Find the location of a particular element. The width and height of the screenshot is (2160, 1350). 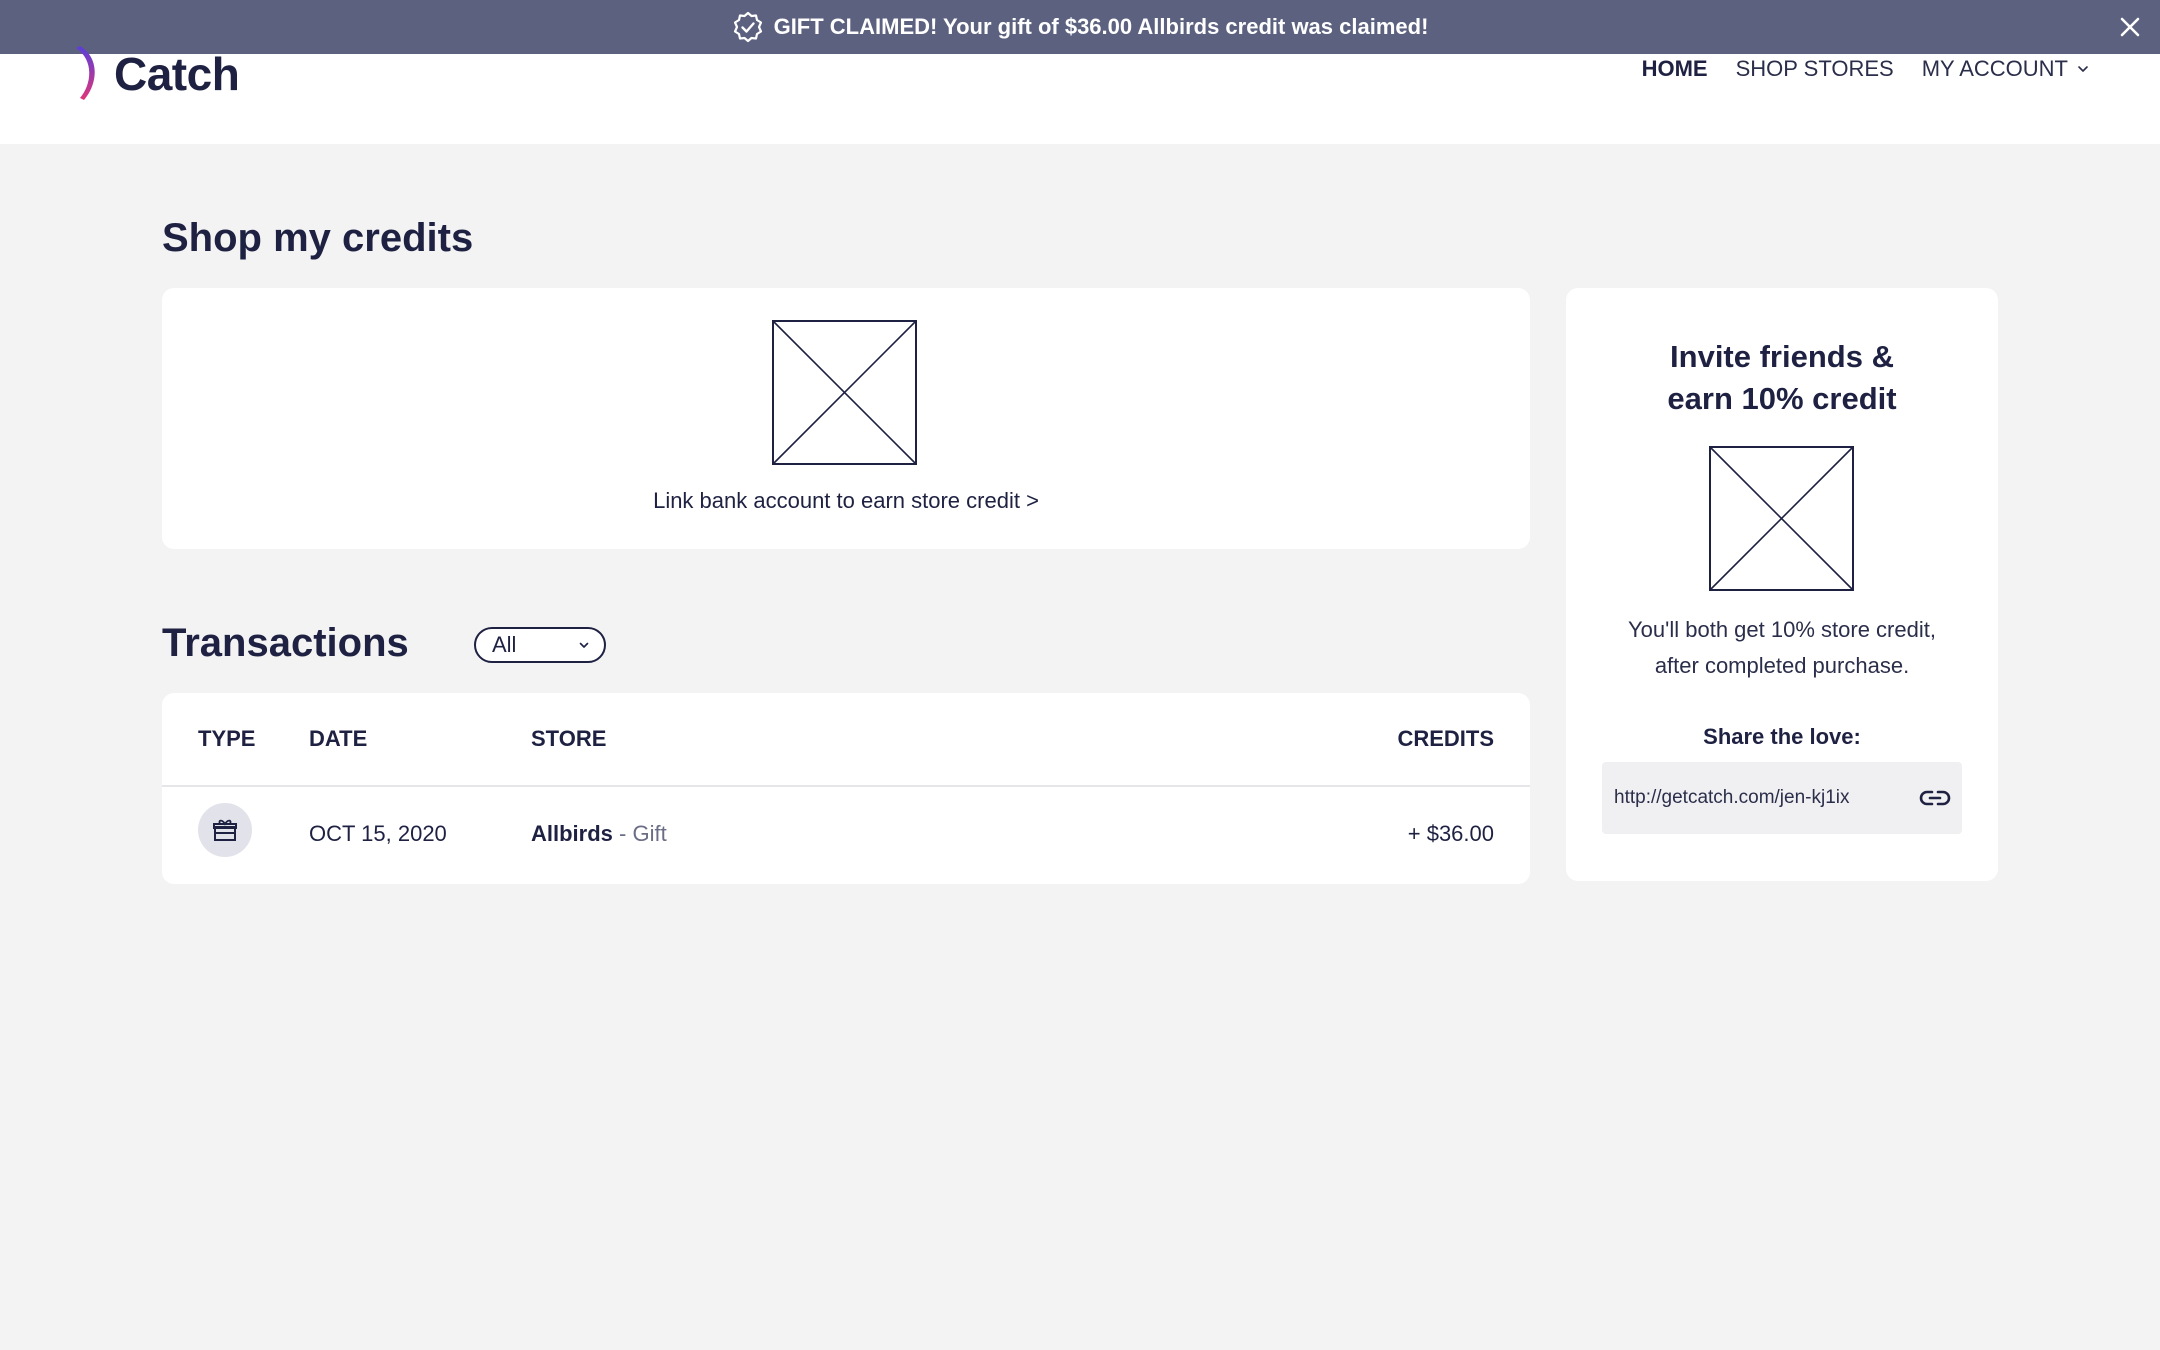

transaction-store: Allbirds - Gift is located at coordinates (599, 834).